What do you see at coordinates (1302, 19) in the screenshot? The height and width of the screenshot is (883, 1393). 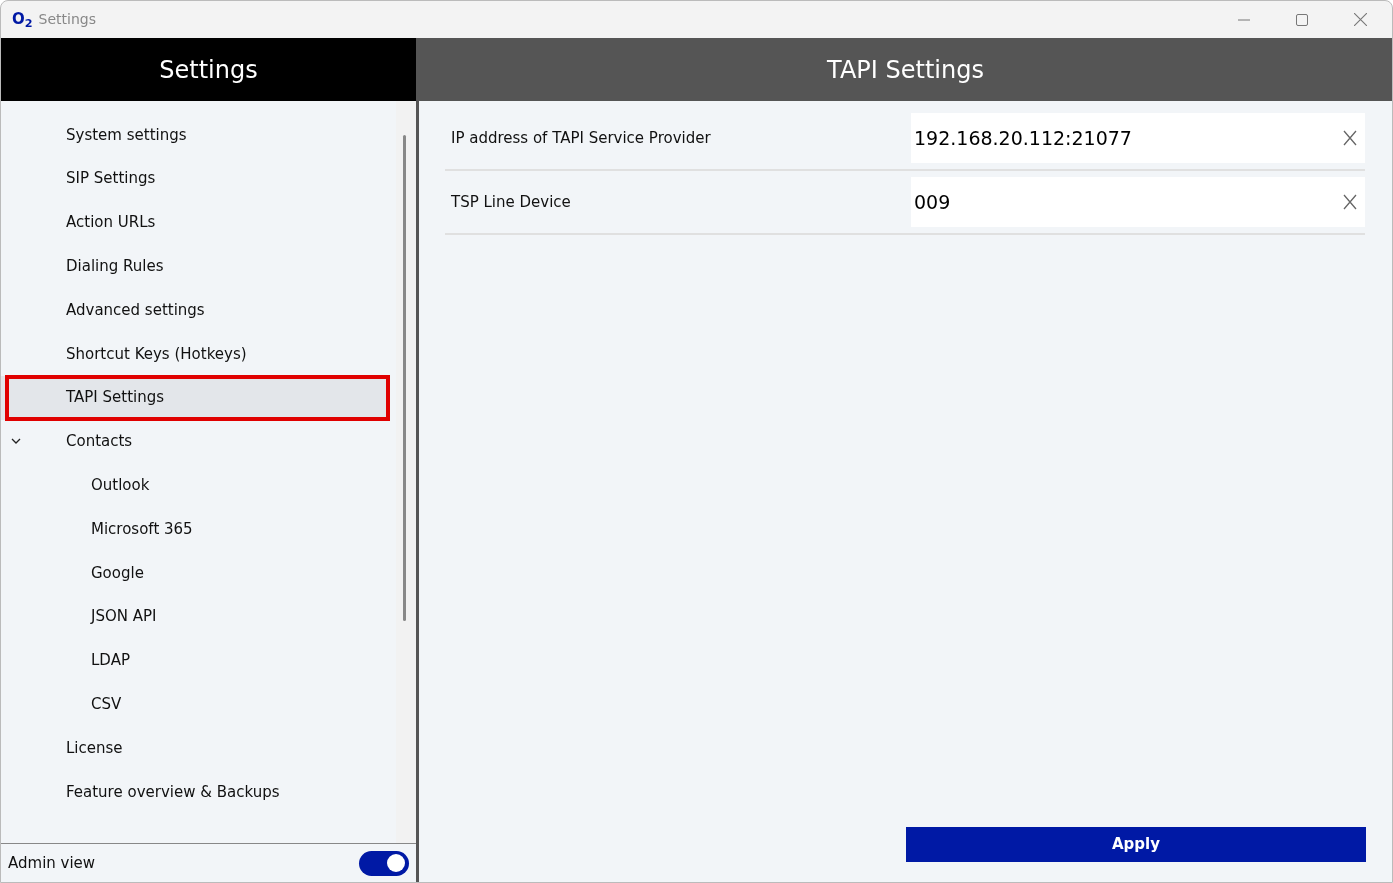 I see `maximize-icon` at bounding box center [1302, 19].